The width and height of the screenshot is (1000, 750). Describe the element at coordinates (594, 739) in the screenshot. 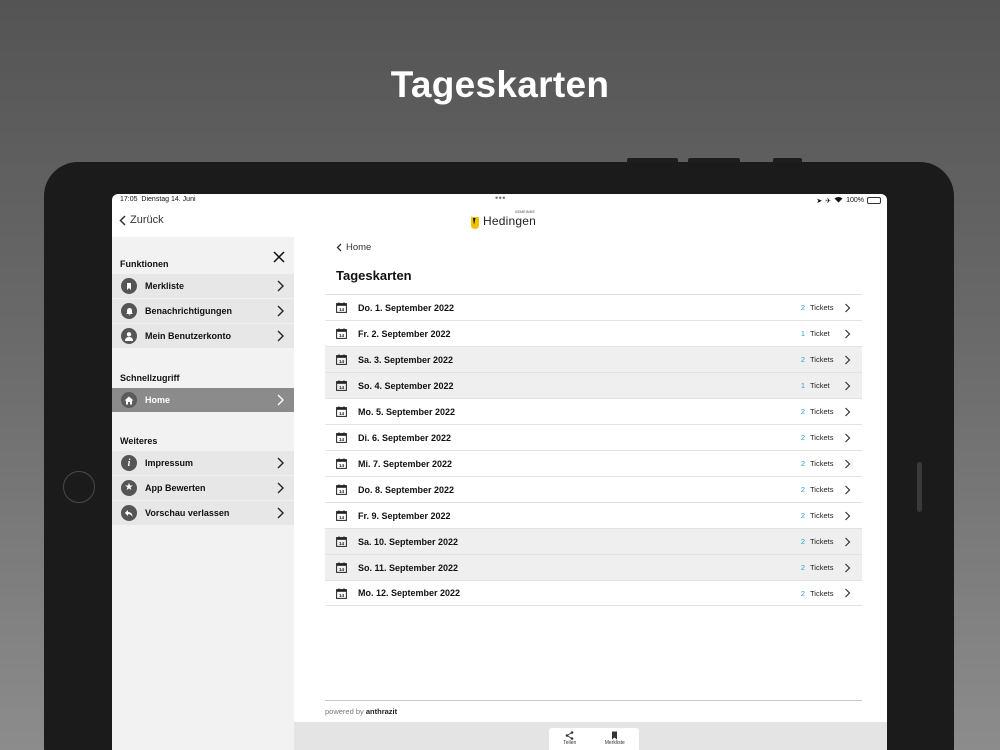

I see `toolbar-pill: Teilen Merkliste` at that location.